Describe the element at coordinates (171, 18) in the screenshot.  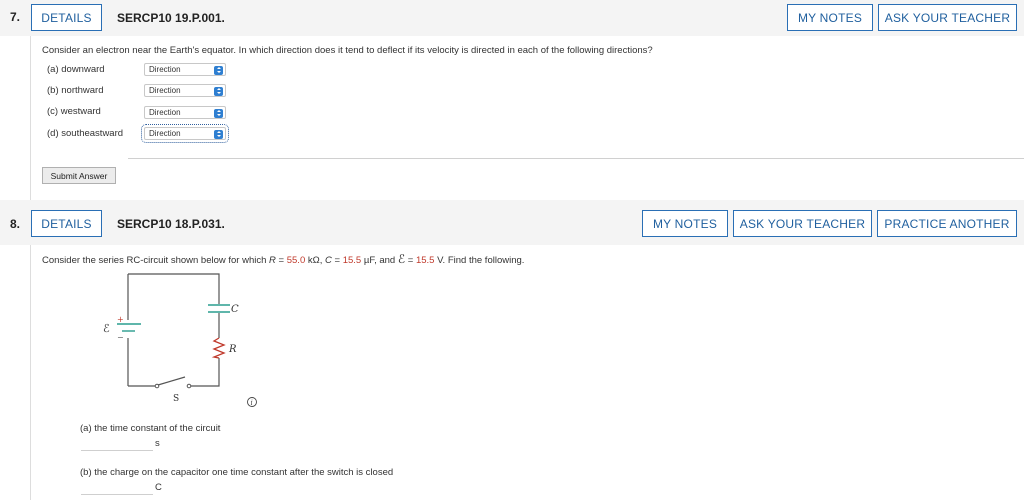
I see `question-code: SERCP10 19.P.001.` at that location.